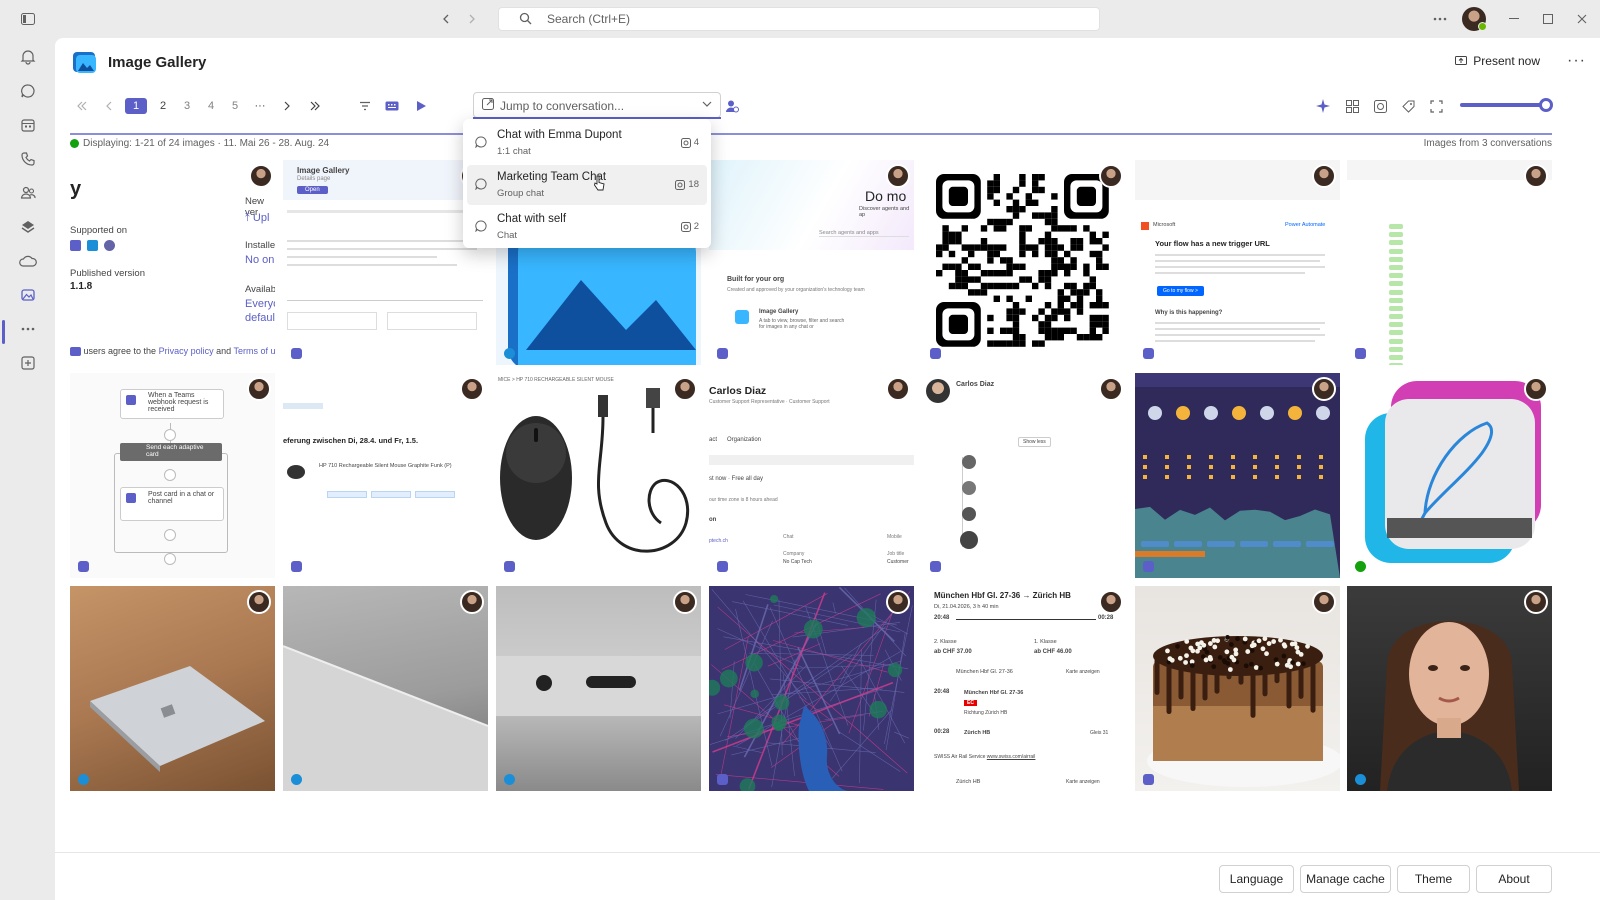 The height and width of the screenshot is (900, 1600). Describe the element at coordinates (136, 106) in the screenshot. I see `page-1: 1` at that location.